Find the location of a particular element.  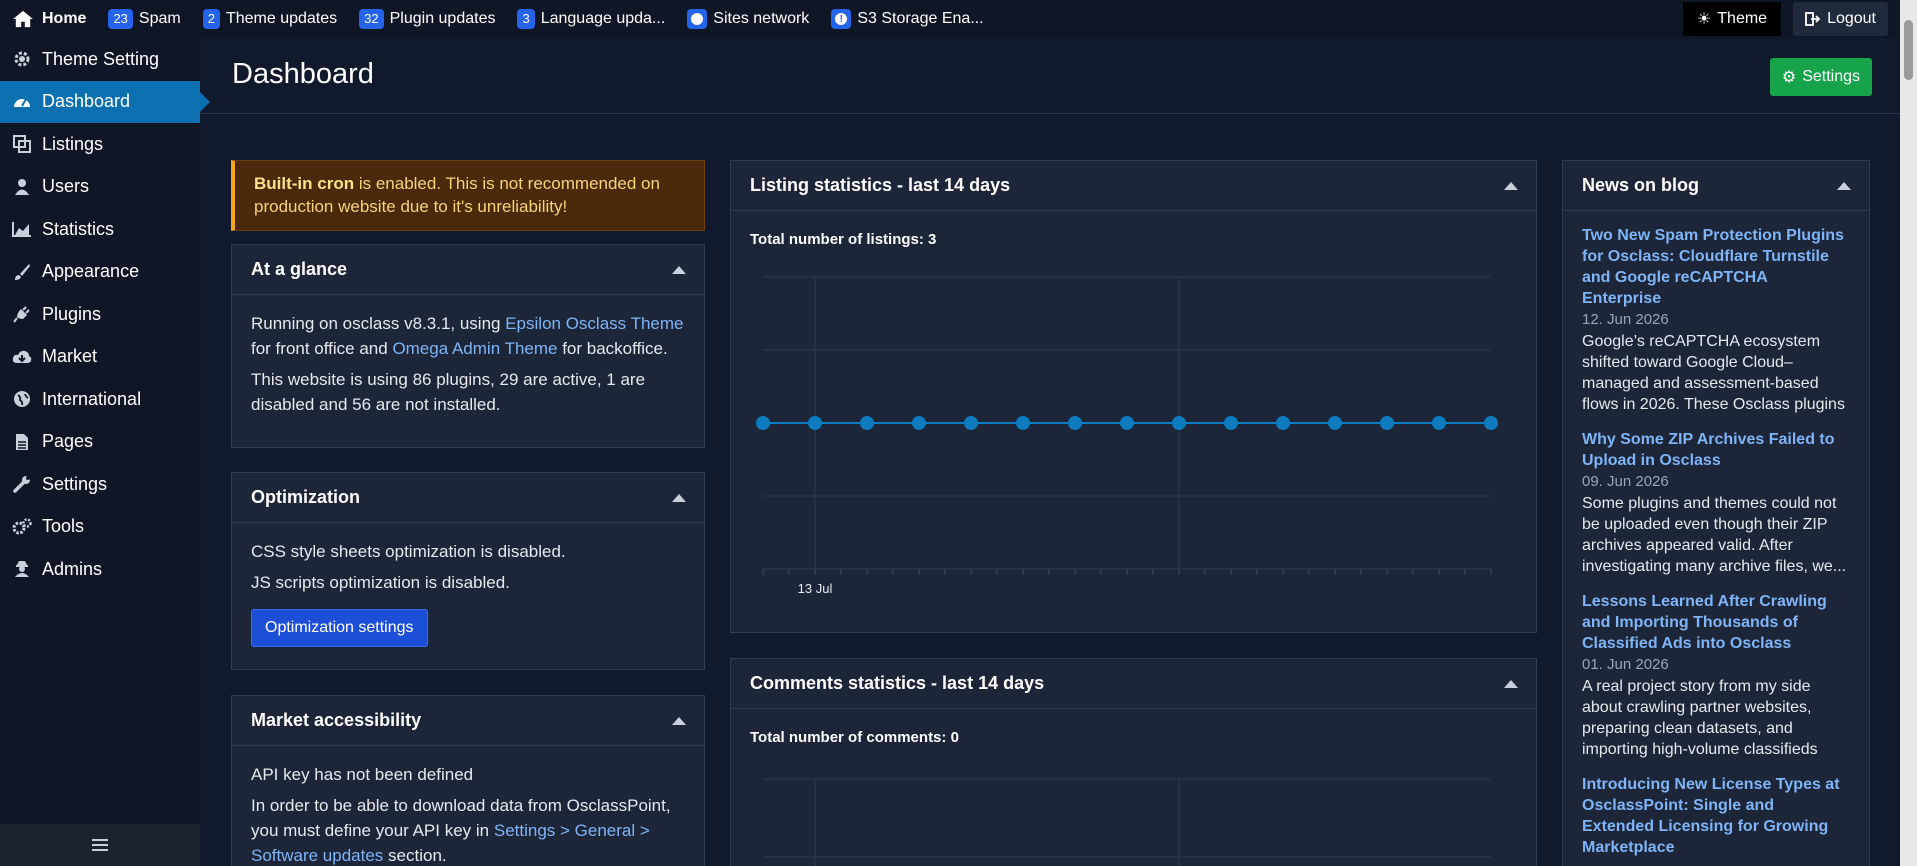

sidebar-item-dashboard: Dashboard is located at coordinates (105, 101).